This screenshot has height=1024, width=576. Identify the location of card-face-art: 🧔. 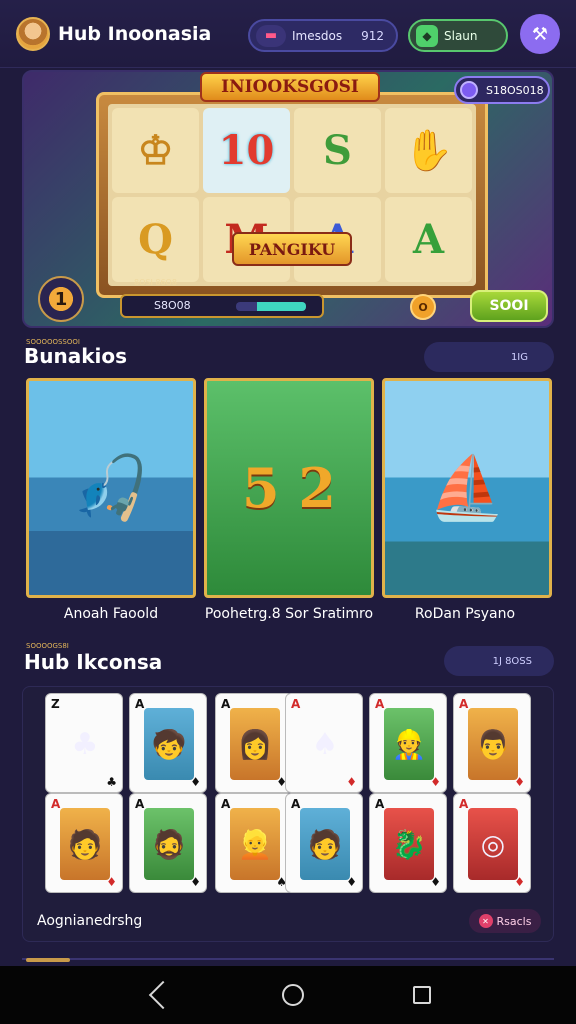
(169, 844).